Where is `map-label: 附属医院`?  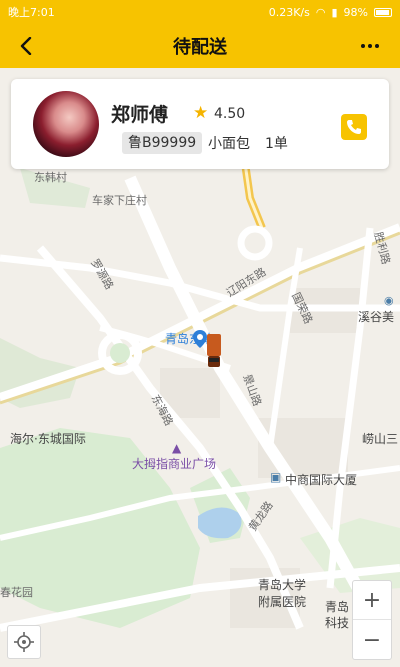
map-label: 附属医院 is located at coordinates (282, 602).